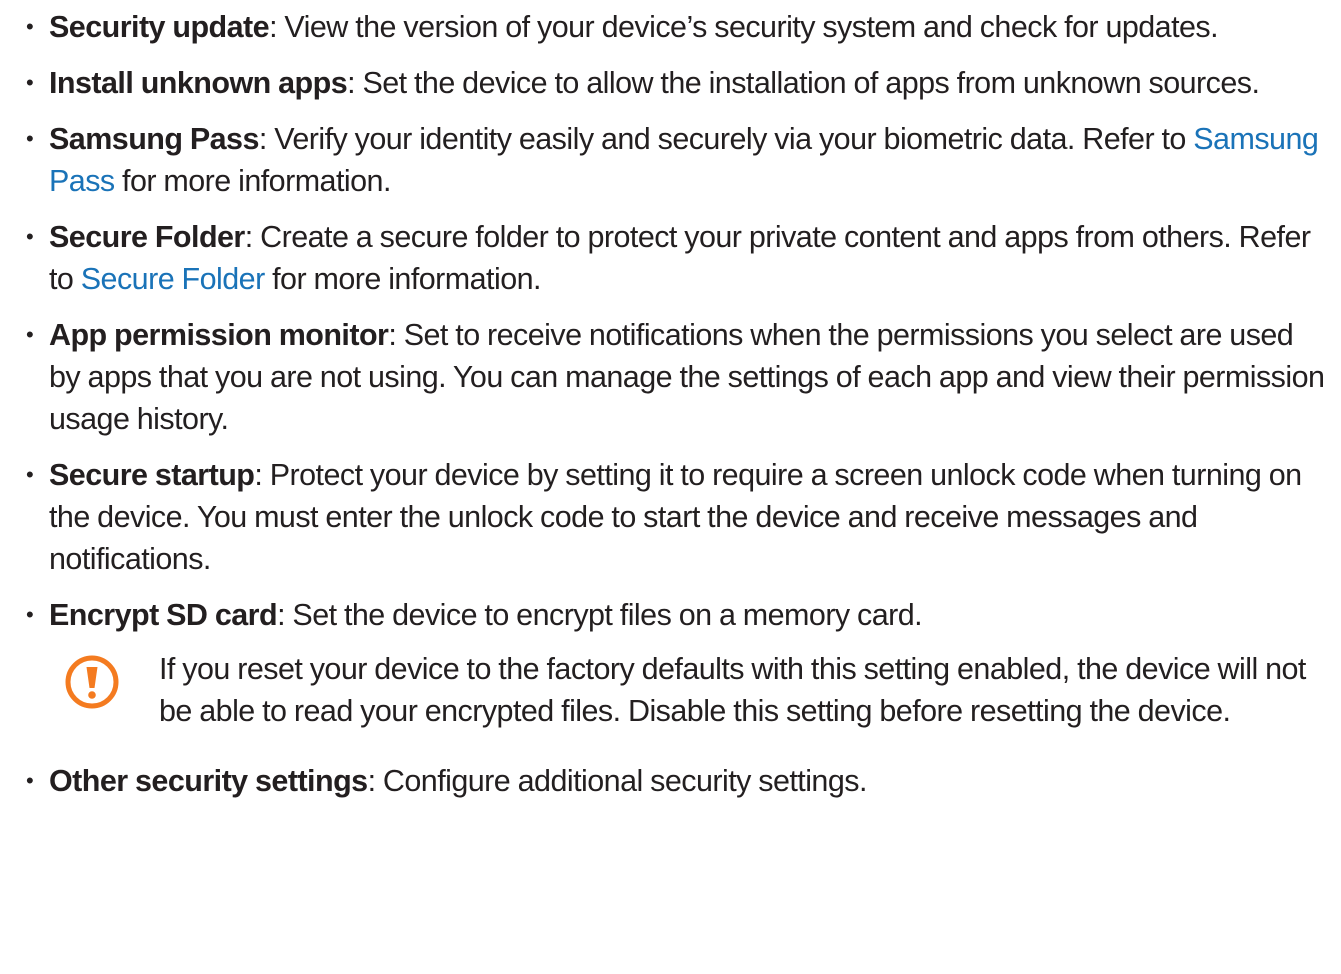  What do you see at coordinates (152, 475) in the screenshot?
I see `item-term: Secure startup` at bounding box center [152, 475].